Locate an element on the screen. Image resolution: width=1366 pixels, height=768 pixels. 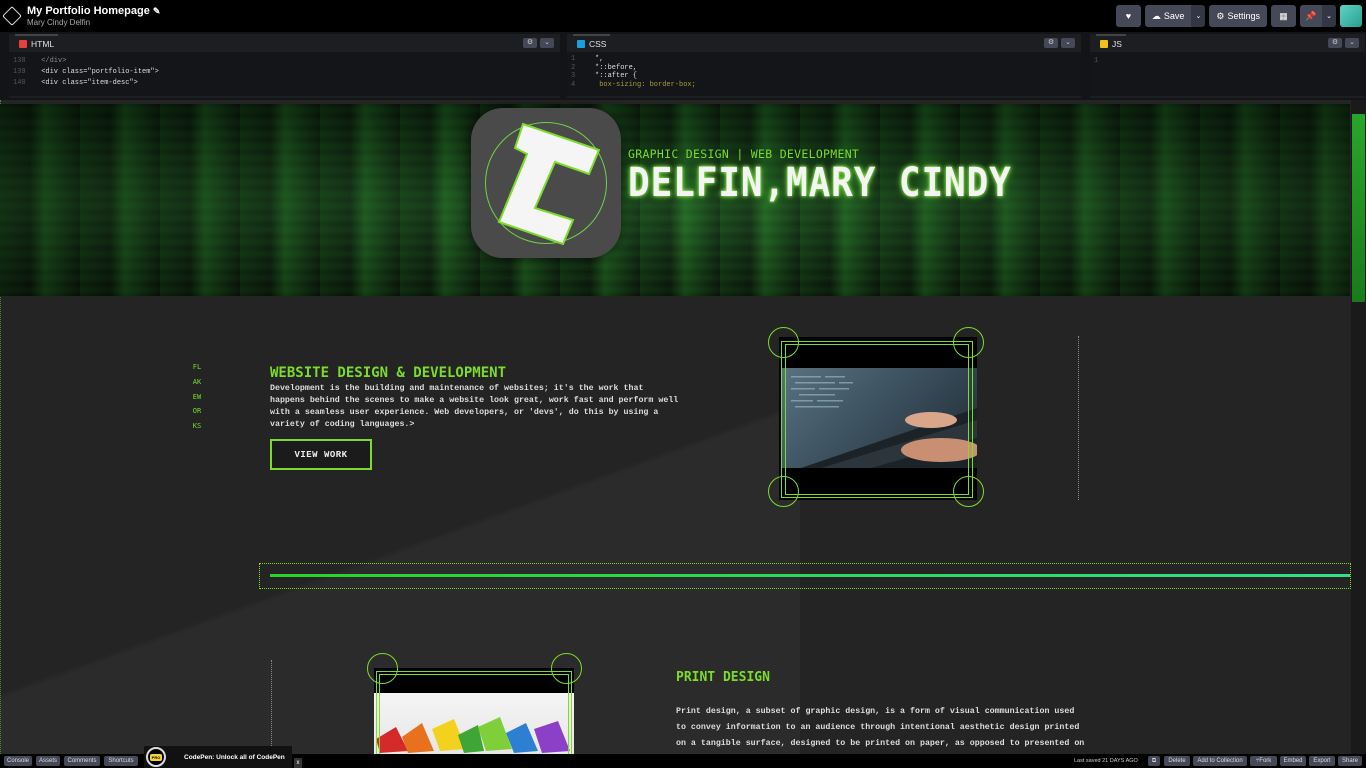
embed-button: Embed is located at coordinates (1293, 761).